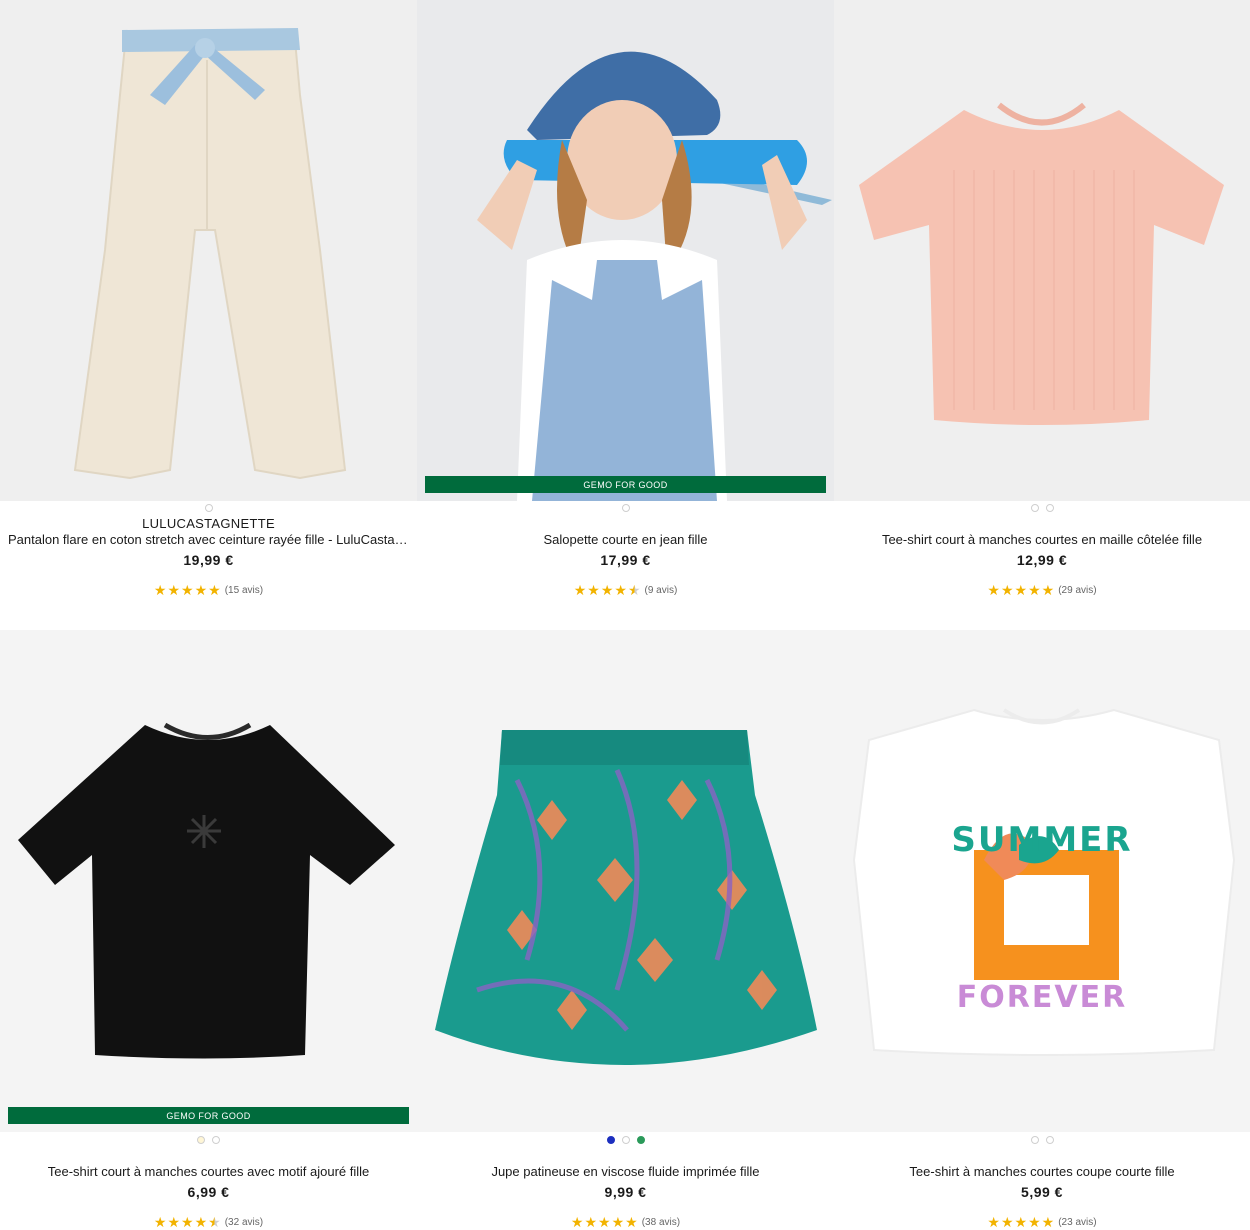 This screenshot has height=1230, width=1250. Describe the element at coordinates (661, 1222) in the screenshot. I see `review-count: (38 avis)` at that location.